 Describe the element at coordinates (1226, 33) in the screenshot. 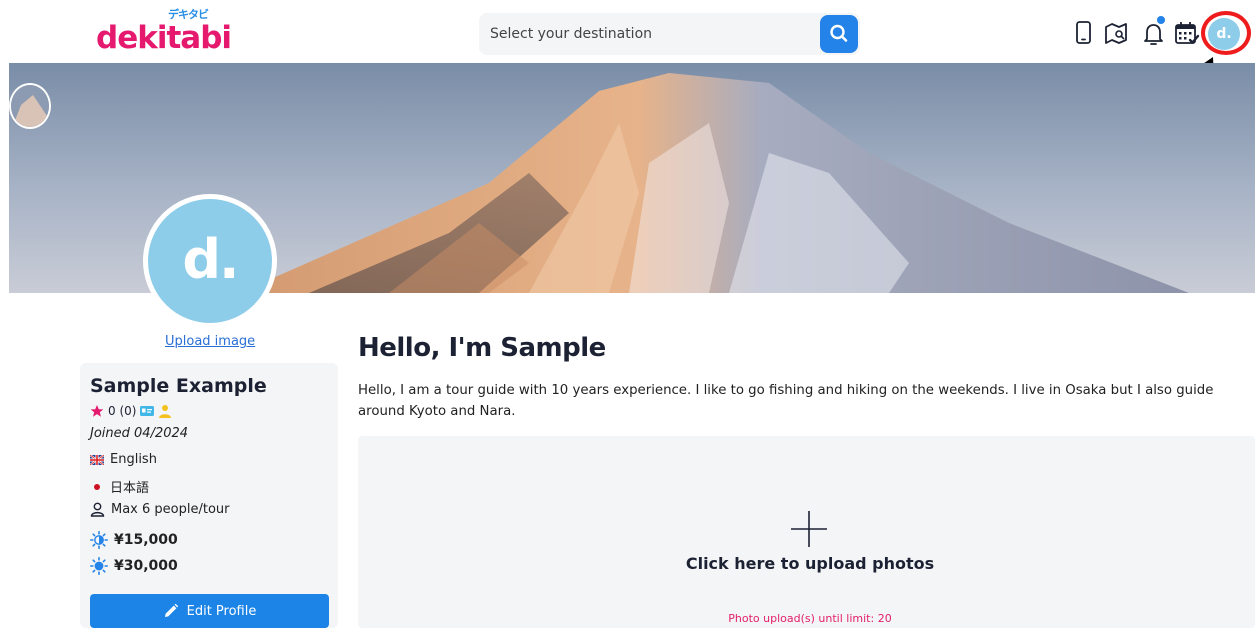

I see `highlight-circle` at that location.